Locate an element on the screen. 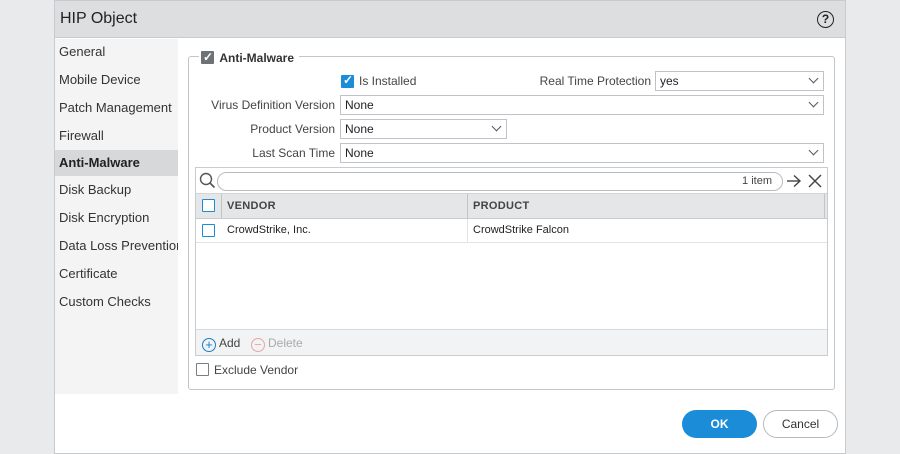 This screenshot has width=900, height=454. last-scan-time-value: None is located at coordinates (359, 153).